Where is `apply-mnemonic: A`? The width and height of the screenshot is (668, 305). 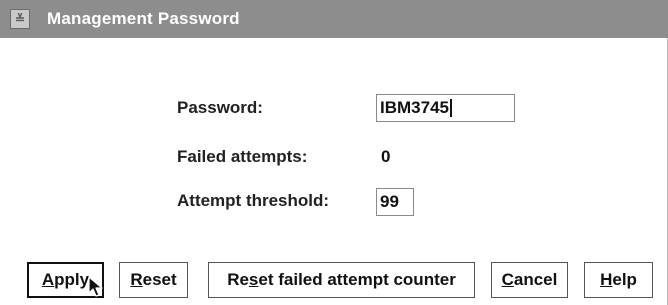
apply-mnemonic: A is located at coordinates (48, 279).